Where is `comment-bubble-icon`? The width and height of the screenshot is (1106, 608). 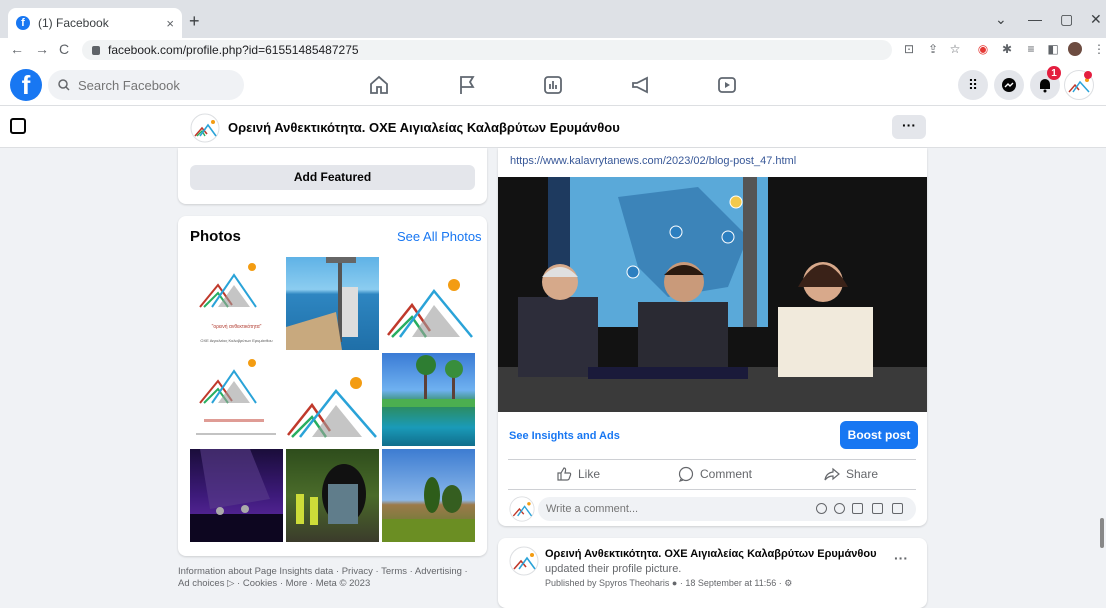
comment-bubble-icon is located at coordinates (686, 474).